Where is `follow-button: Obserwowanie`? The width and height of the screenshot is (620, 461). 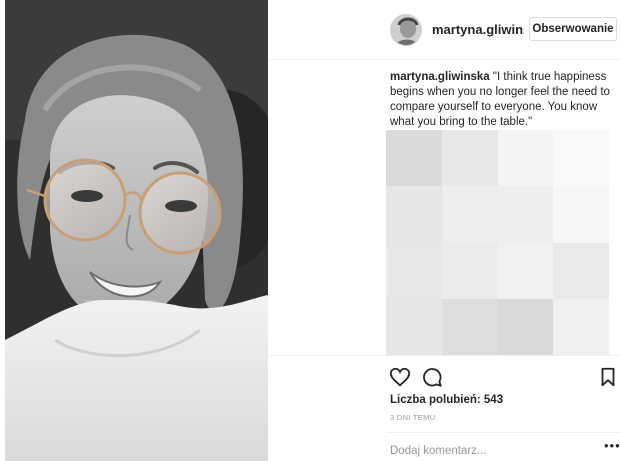
follow-button: Obserwowanie is located at coordinates (573, 29).